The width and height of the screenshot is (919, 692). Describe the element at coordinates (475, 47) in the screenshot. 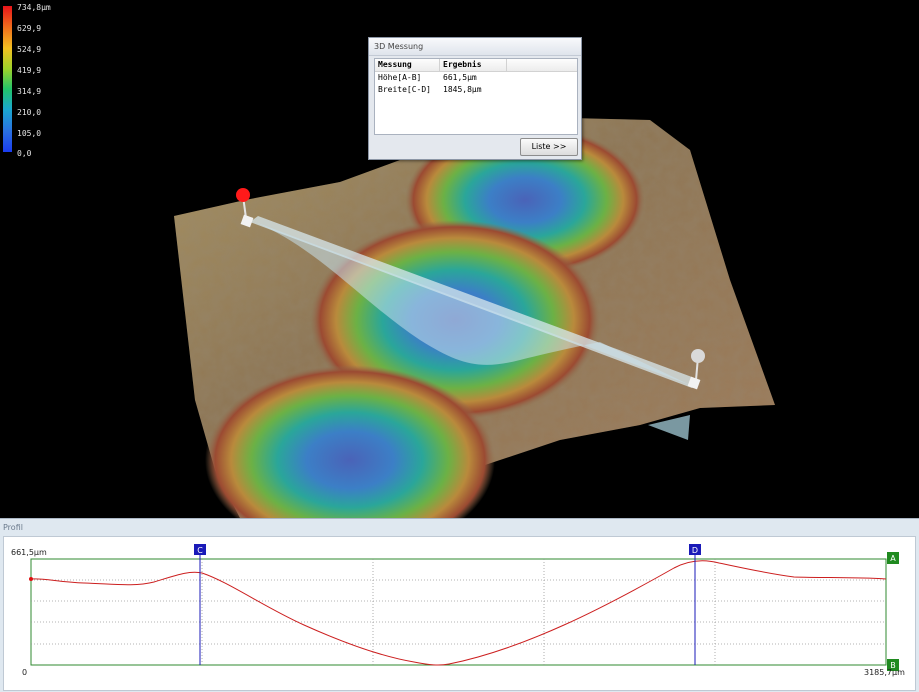

I see `measurement-window-title: 3D Messung` at that location.